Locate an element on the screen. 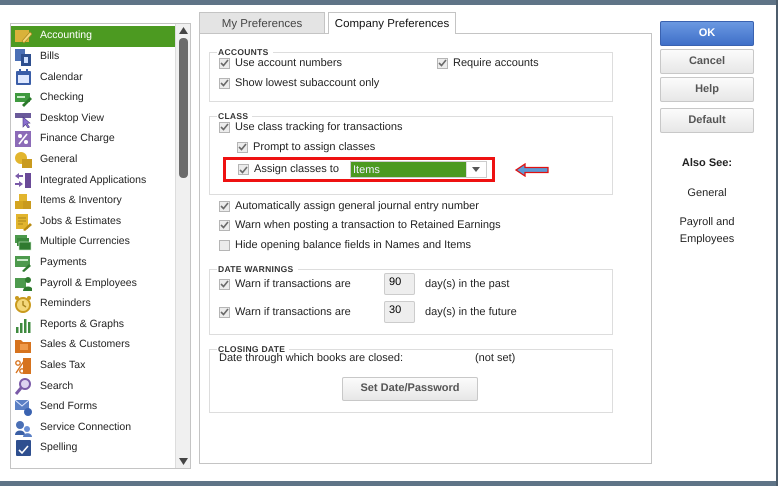 Image resolution: width=778 pixels, height=486 pixels. option-label: Use account numbers is located at coordinates (288, 63).